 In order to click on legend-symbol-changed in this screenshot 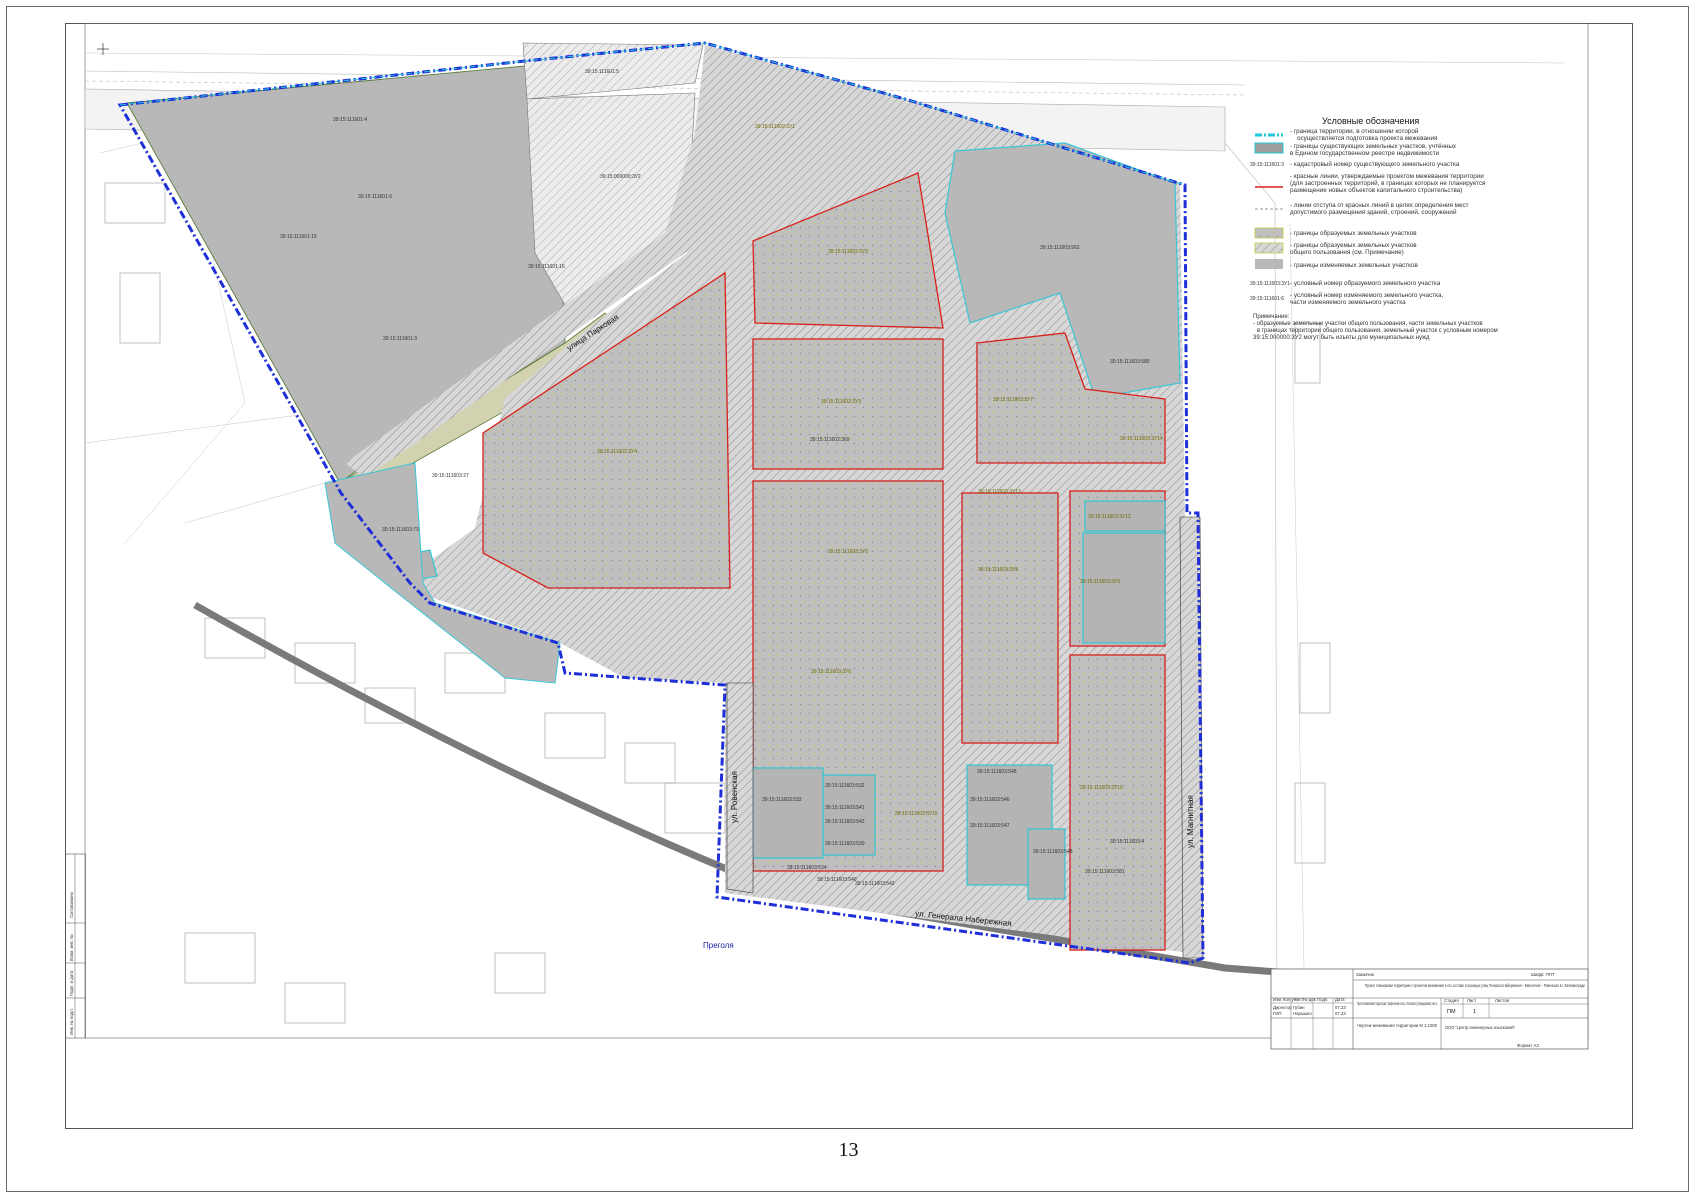, I will do `click(1269, 264)`.